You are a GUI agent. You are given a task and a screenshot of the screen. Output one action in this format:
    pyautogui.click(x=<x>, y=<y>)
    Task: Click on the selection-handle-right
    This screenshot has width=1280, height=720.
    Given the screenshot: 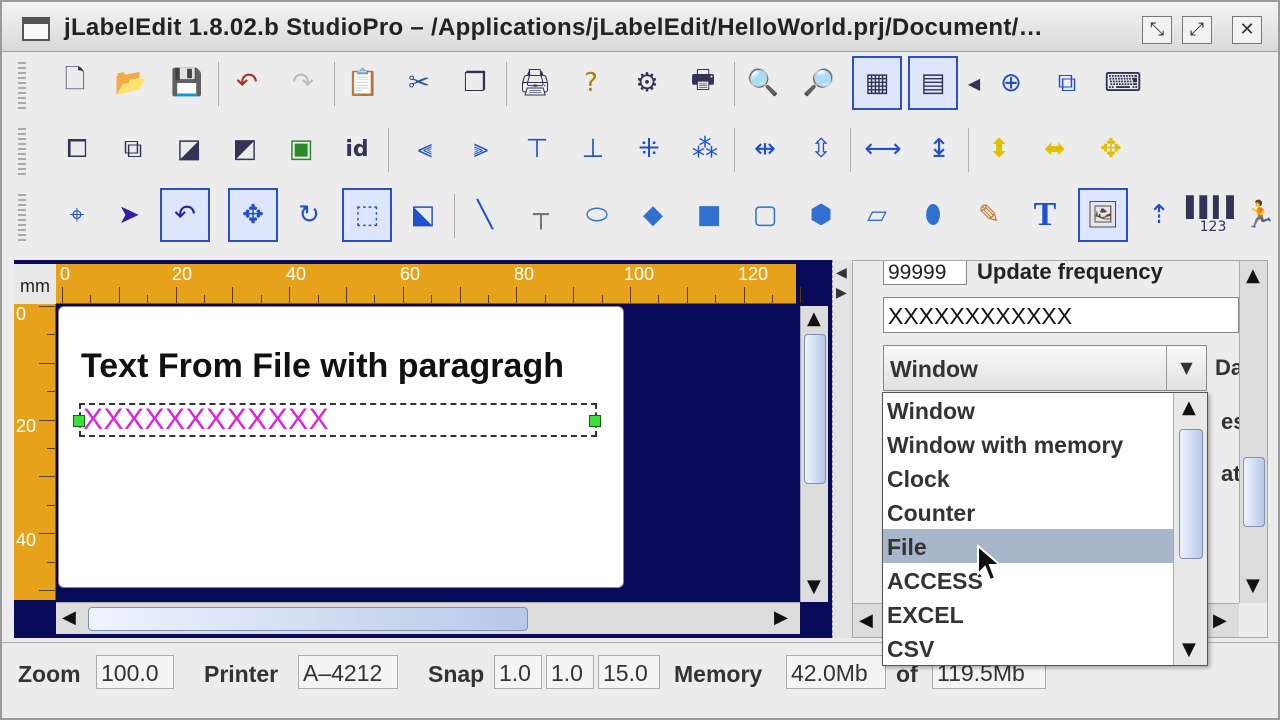 What is the action you would take?
    pyautogui.click(x=595, y=421)
    